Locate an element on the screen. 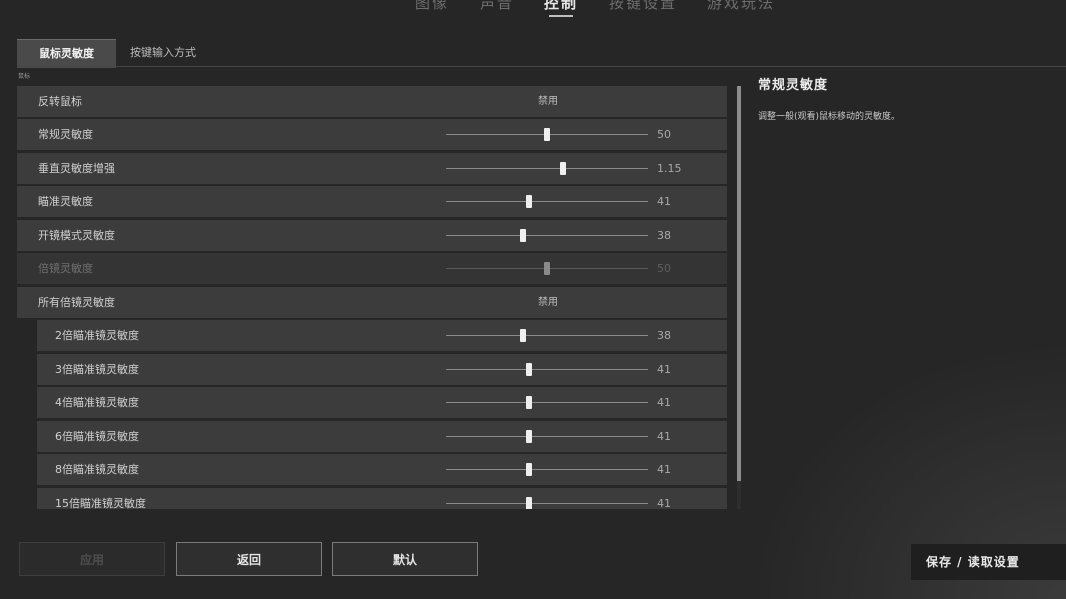  setting-row-scope-sensitivity: 倍镜灵敏度 50 is located at coordinates (372, 268).